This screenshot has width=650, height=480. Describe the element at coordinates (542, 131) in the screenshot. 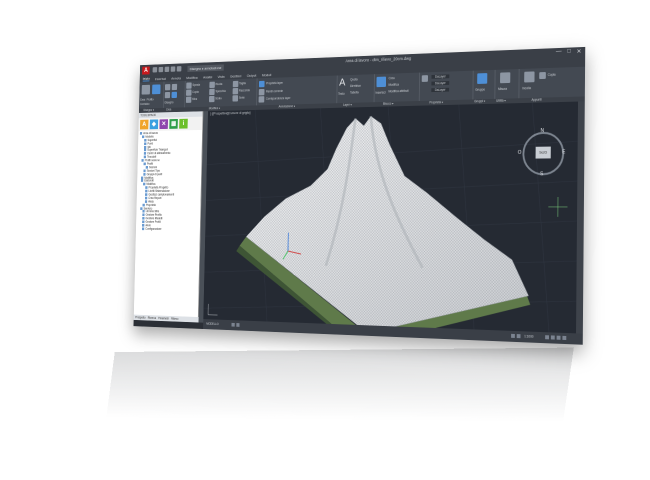

I see `compass-north: N` at that location.